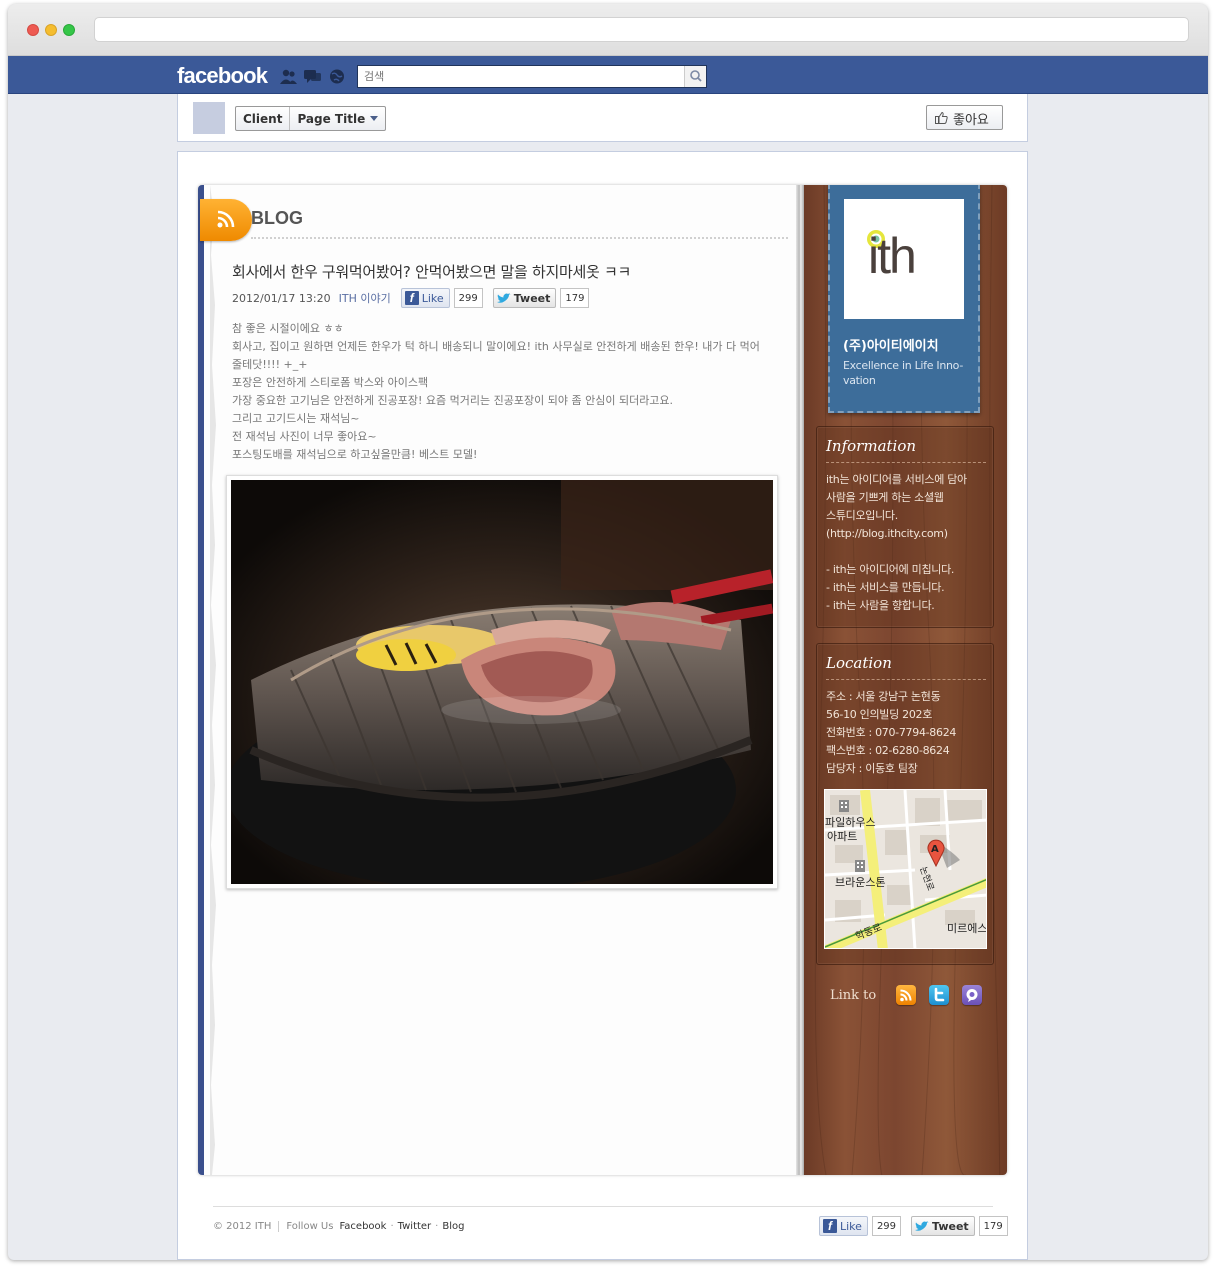  I want to click on search-input, so click(519, 76).